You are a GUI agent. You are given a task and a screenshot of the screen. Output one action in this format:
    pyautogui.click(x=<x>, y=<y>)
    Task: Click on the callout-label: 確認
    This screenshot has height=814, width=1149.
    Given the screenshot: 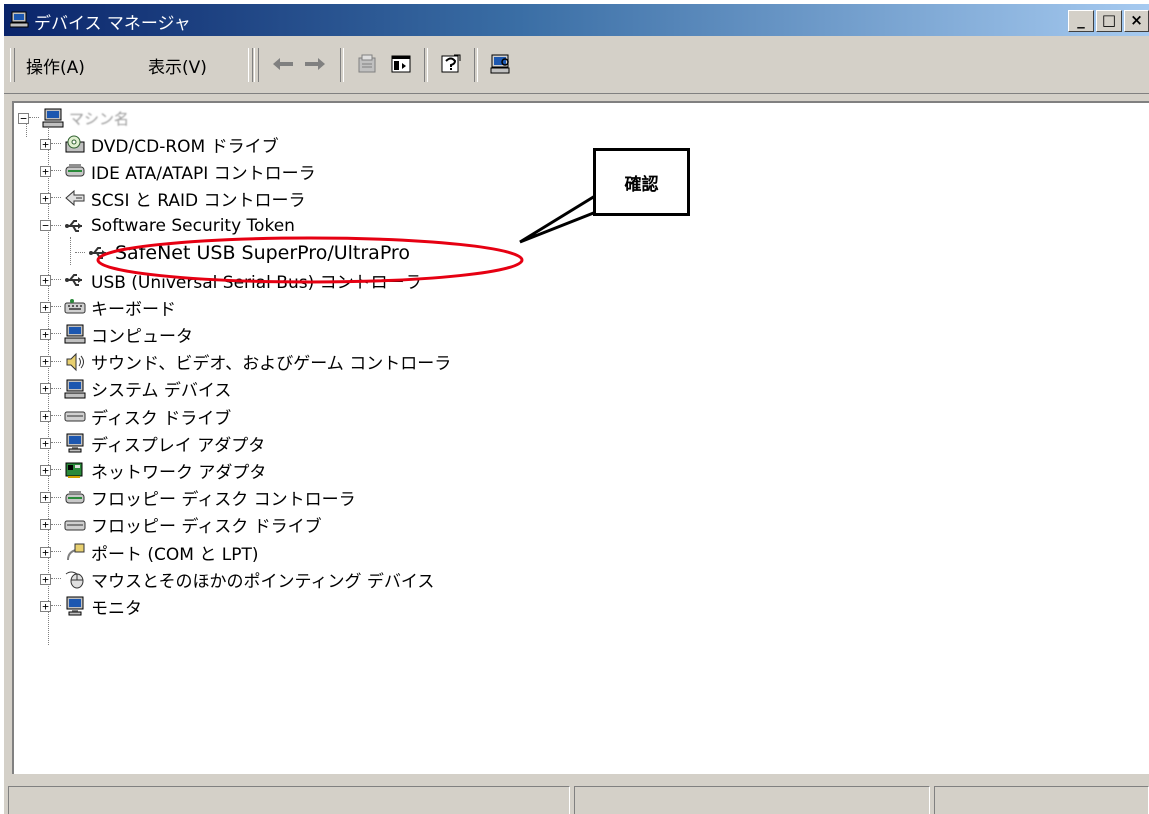 What is the action you would take?
    pyautogui.click(x=641, y=184)
    